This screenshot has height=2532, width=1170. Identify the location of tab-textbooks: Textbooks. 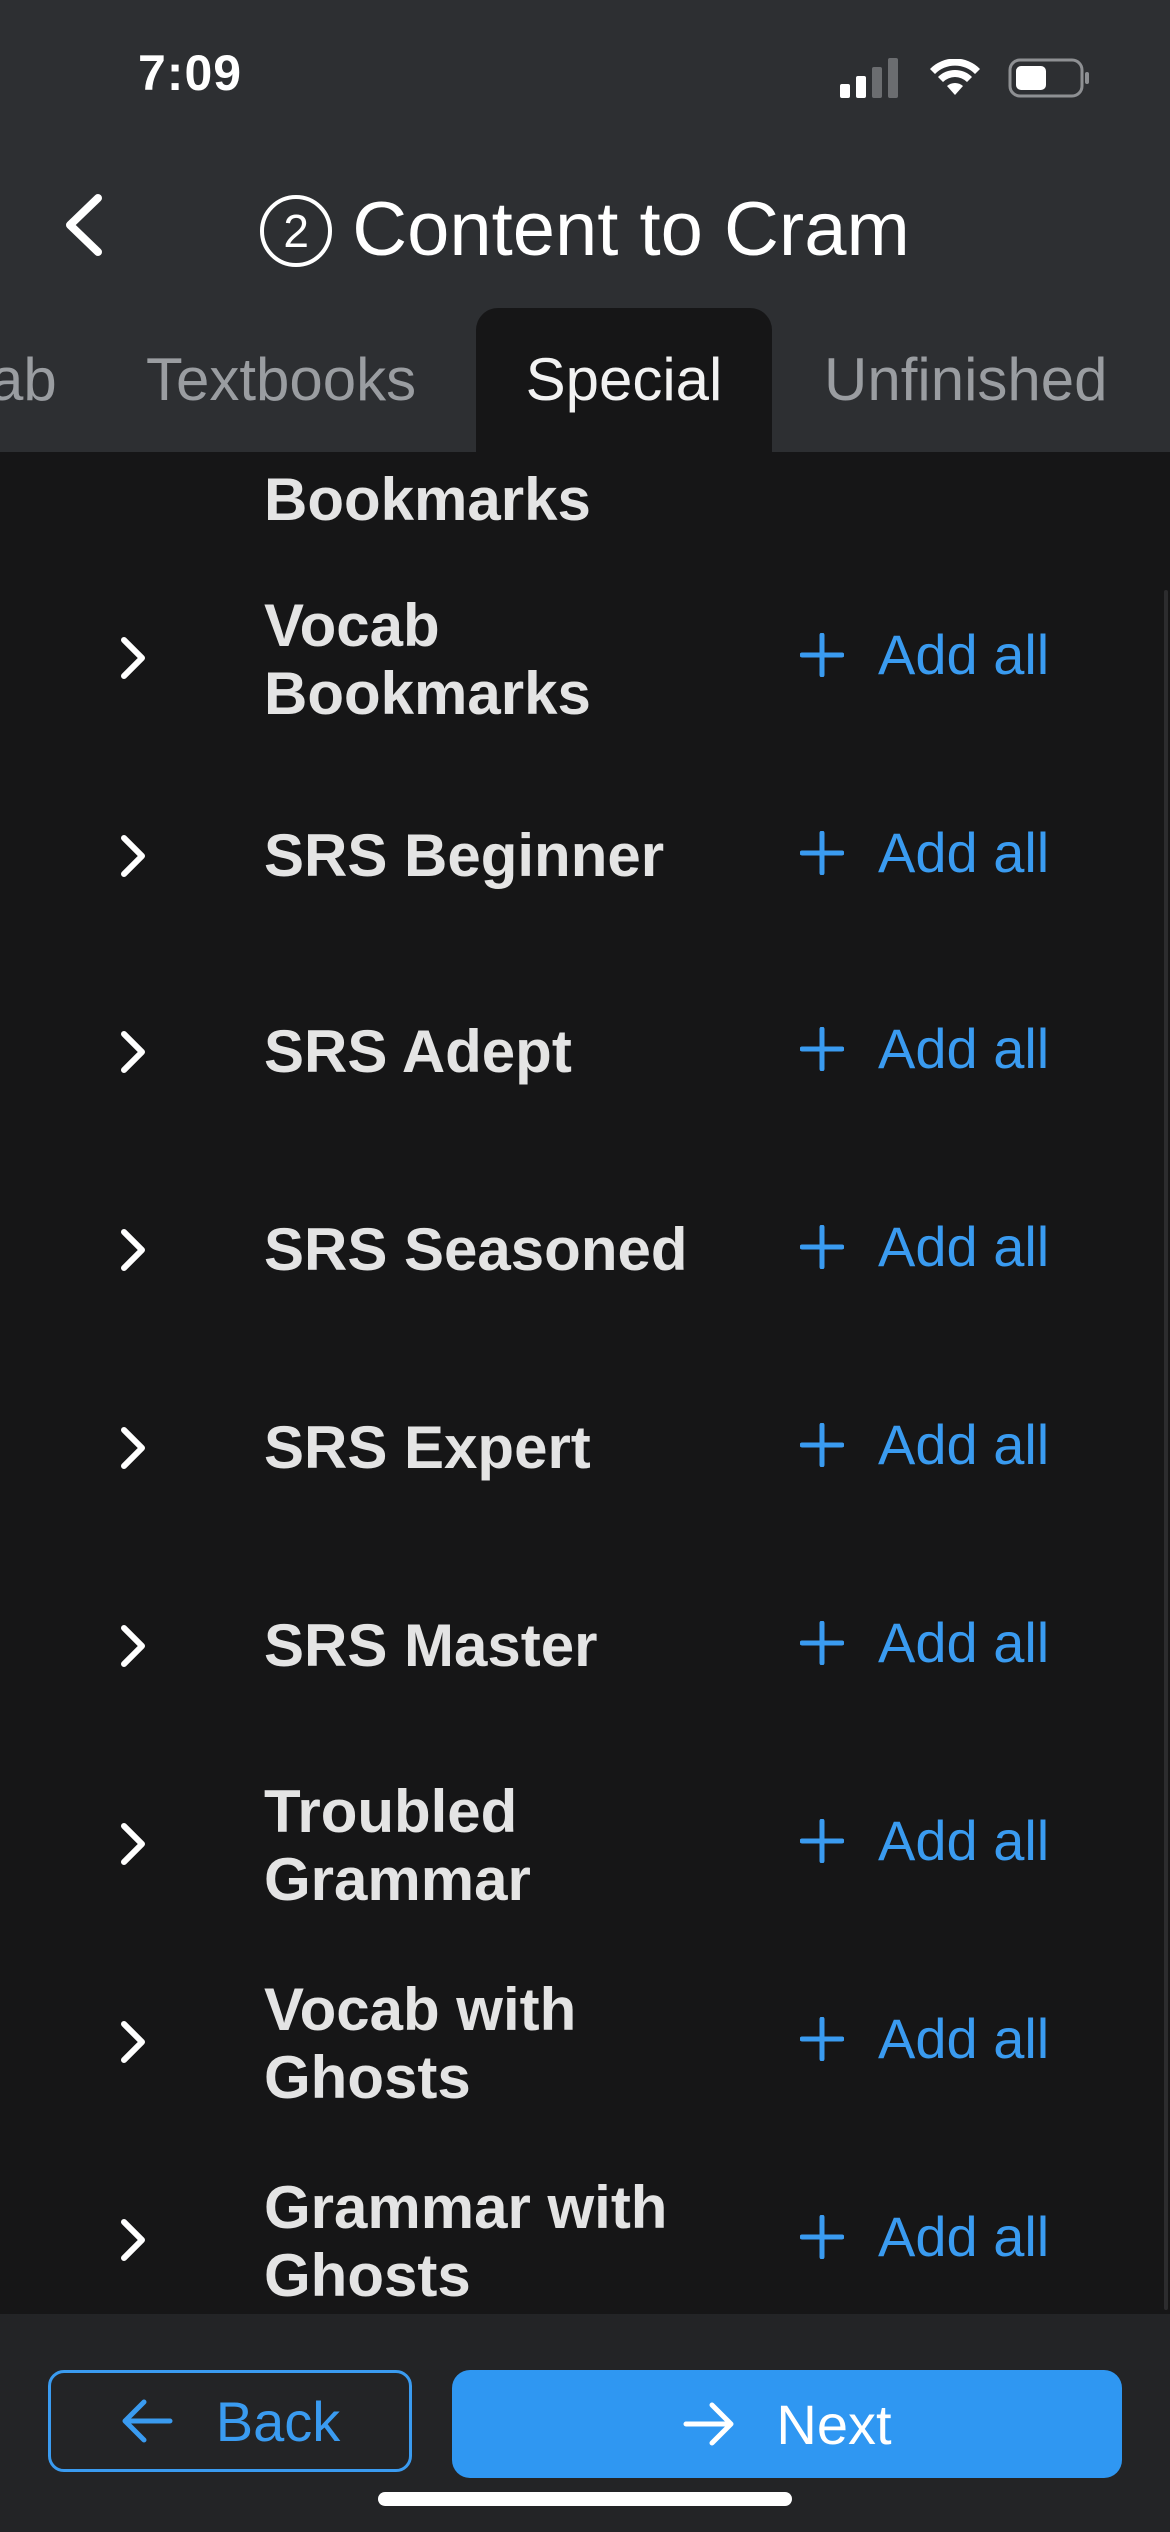
(281, 380).